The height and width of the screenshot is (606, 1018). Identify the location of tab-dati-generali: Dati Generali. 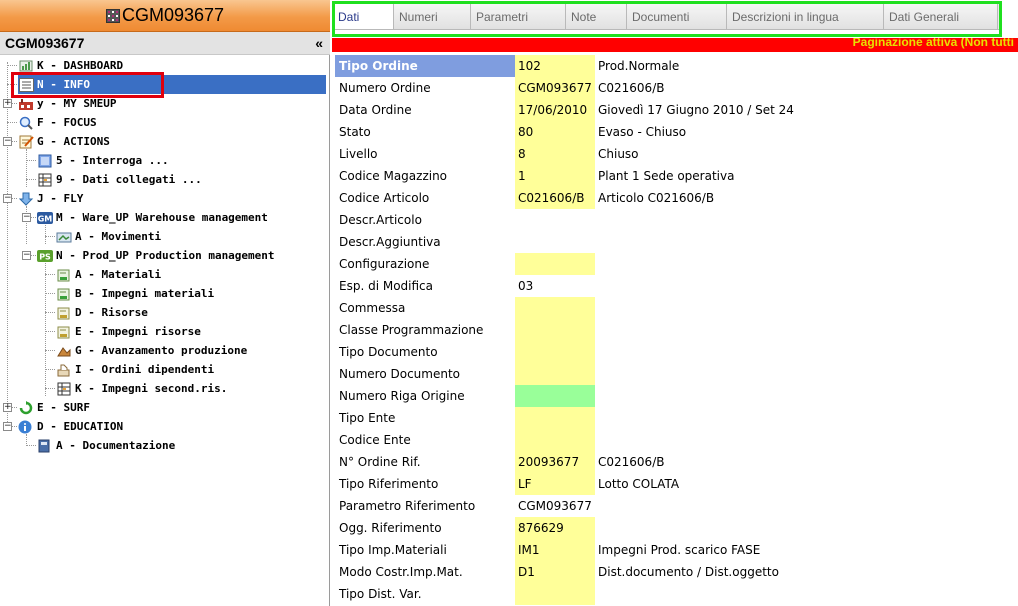
(941, 16).